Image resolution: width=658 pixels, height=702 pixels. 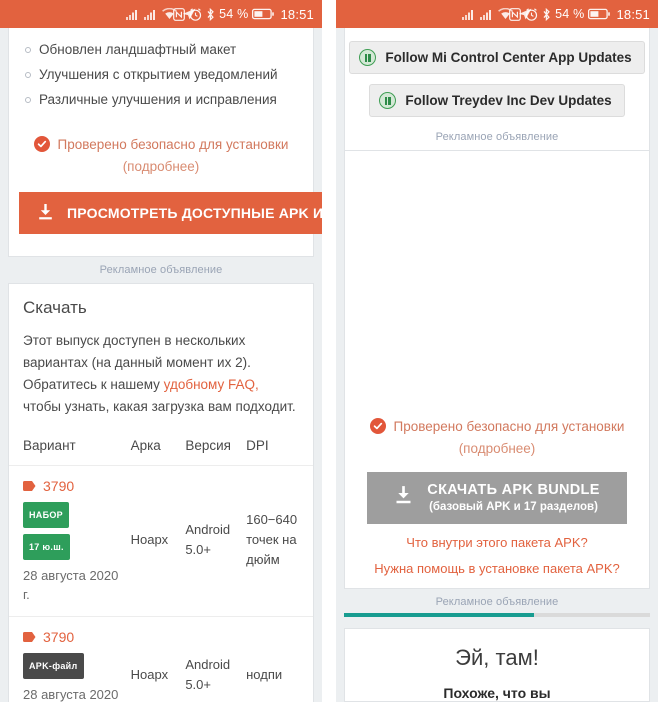 What do you see at coordinates (216, 449) in the screenshot?
I see `column-header-version: Версия` at bounding box center [216, 449].